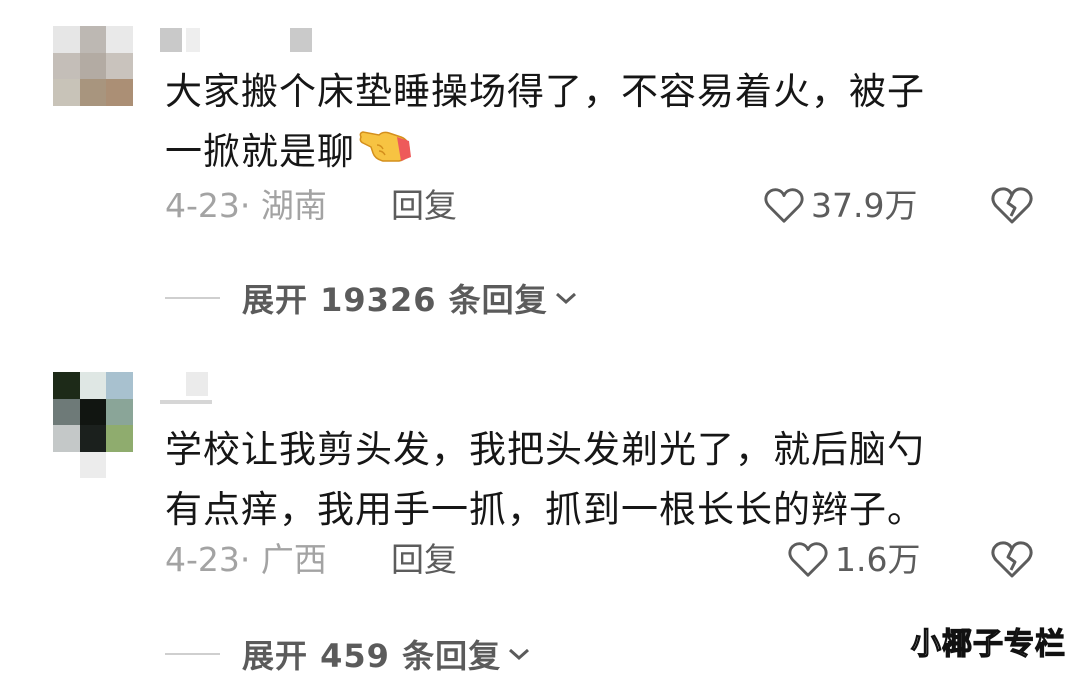 Image resolution: width=1080 pixels, height=681 pixels. I want to click on comment-text-line: 有点痒，我用手一抓，抓到一根长长的辫子。, so click(545, 509).